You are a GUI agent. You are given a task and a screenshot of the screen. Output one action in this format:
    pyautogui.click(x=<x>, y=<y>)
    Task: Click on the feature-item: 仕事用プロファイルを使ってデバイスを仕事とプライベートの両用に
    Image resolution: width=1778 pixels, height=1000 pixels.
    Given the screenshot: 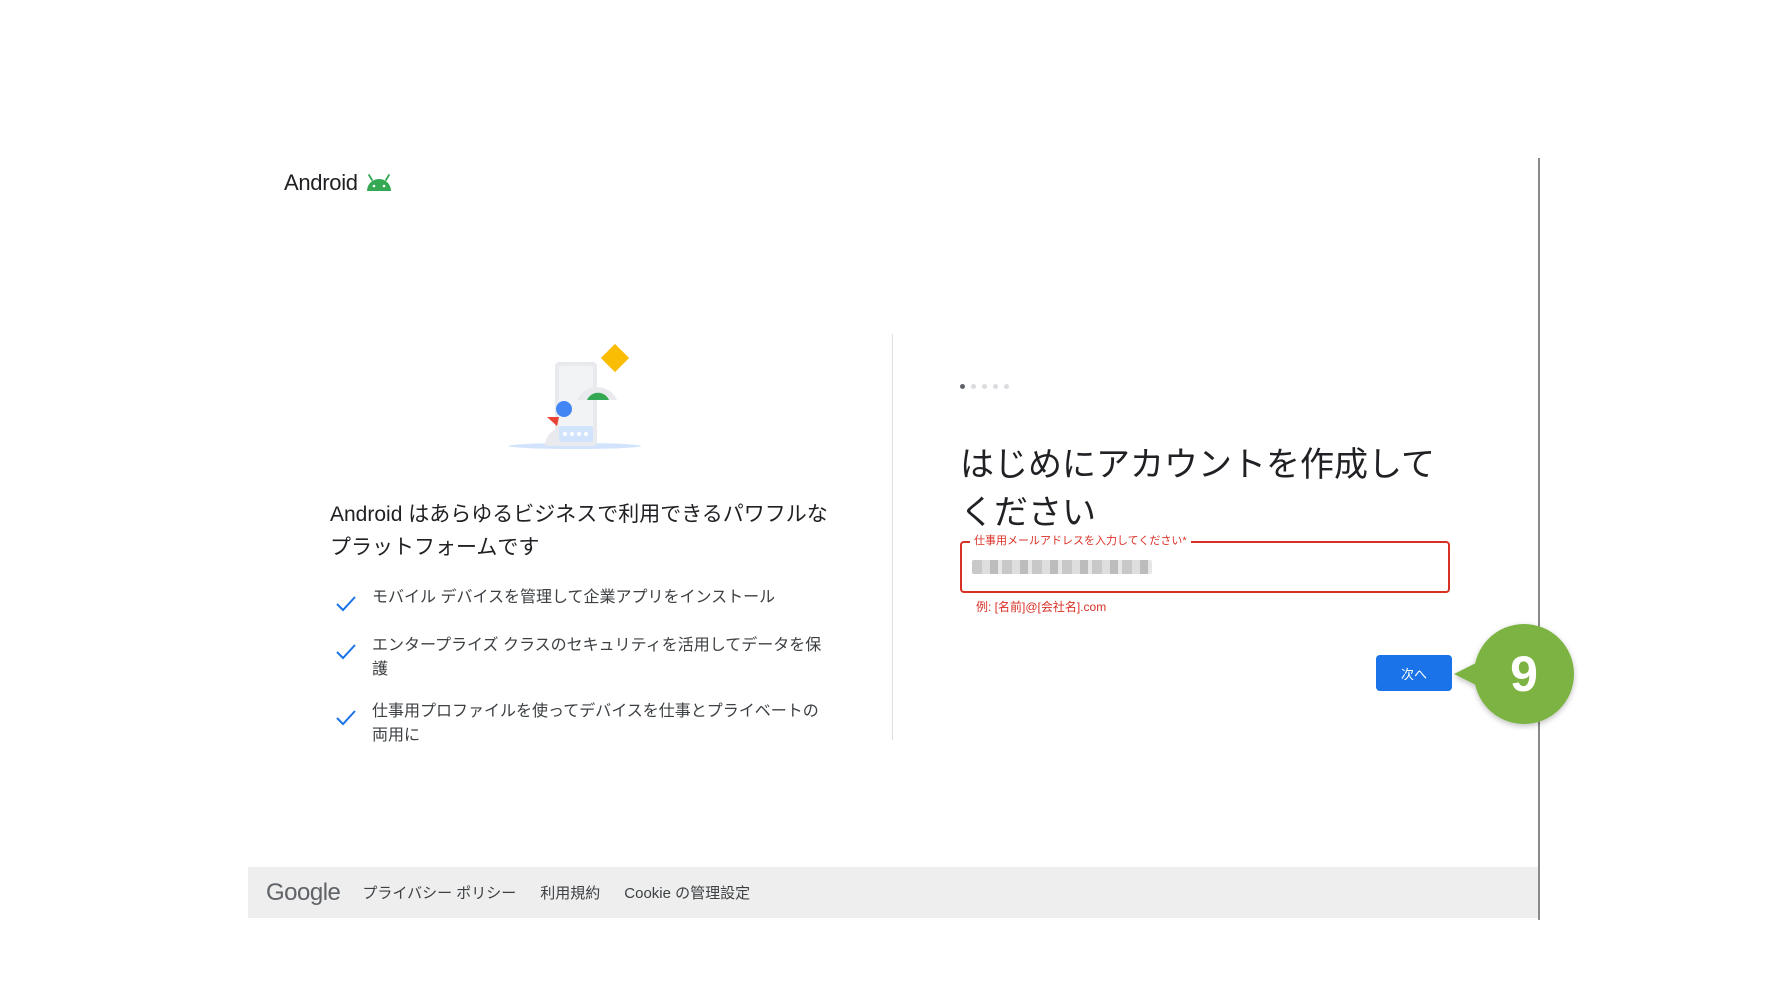 What is the action you would take?
    pyautogui.click(x=579, y=724)
    